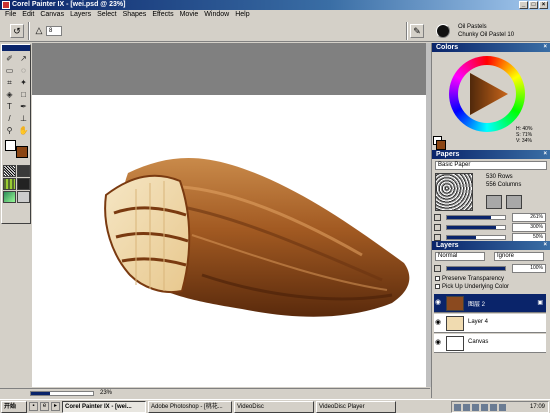 Image resolution: width=550 pixels, height=413 pixels. What do you see at coordinates (80, 15) in the screenshot?
I see `menu-layers: Layers` at bounding box center [80, 15].